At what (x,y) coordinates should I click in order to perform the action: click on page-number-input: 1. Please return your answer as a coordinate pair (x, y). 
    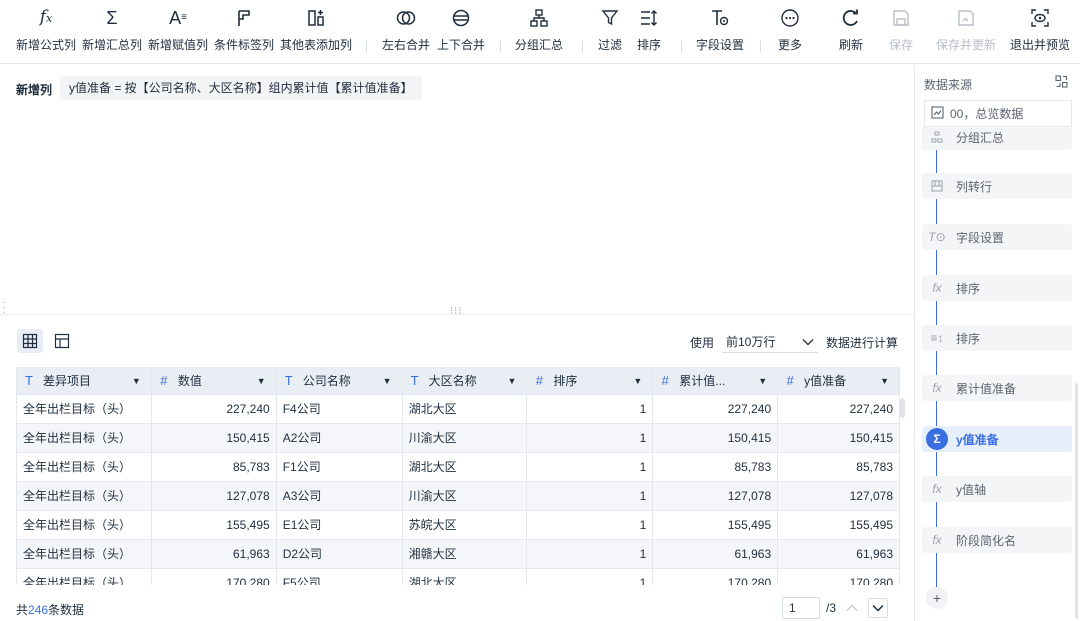
    Looking at the image, I should click on (801, 608).